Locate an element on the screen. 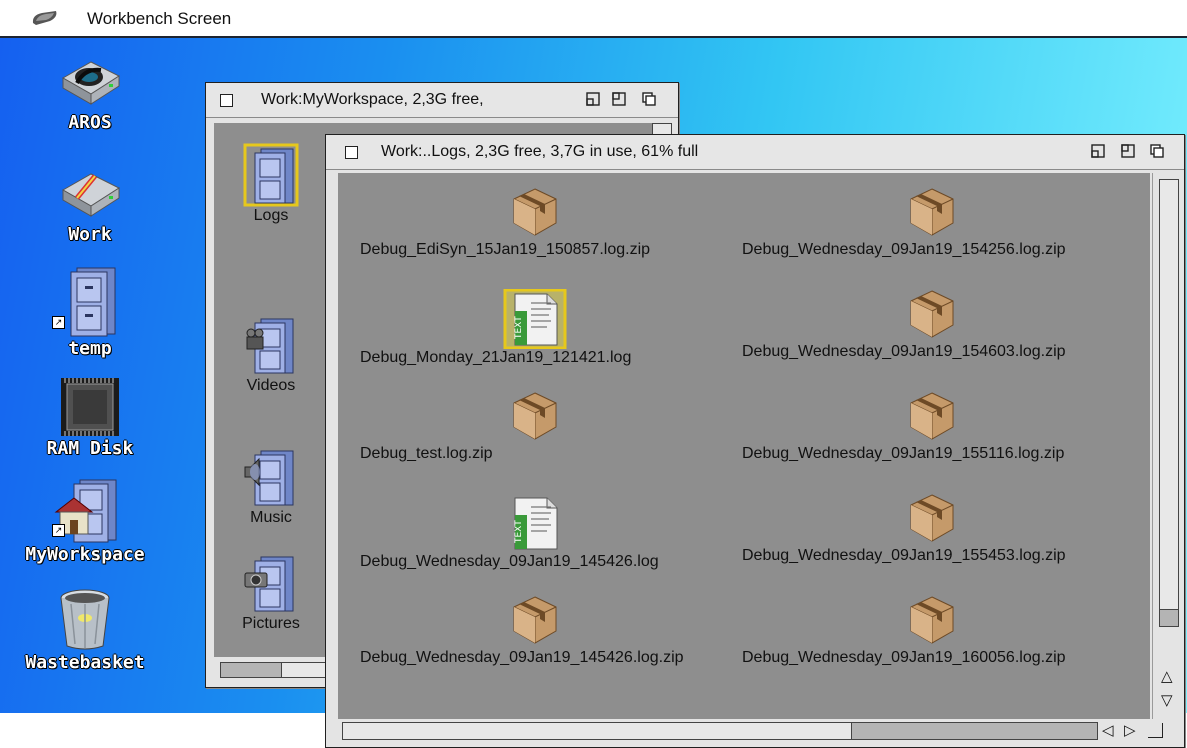  file-icon-zip: Debug_Wednesday_09Jan19_154256.log.zip is located at coordinates (942, 223).